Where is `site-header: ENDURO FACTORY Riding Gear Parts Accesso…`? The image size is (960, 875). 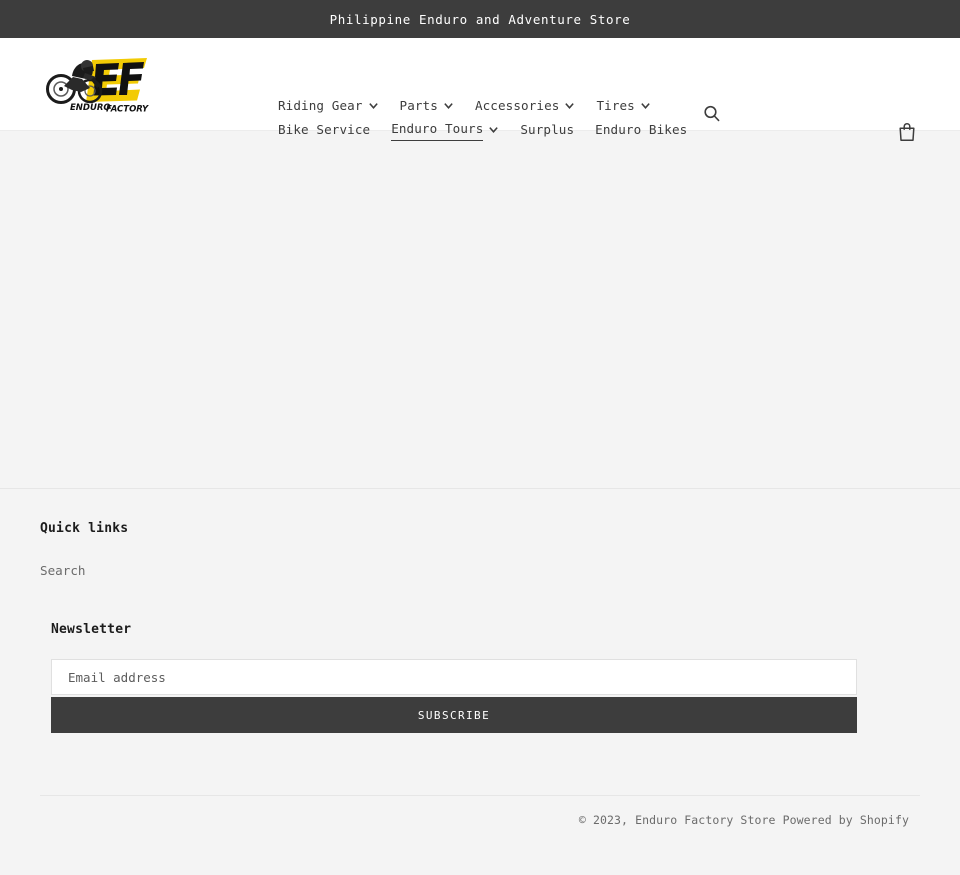 site-header: ENDURO FACTORY Riding Gear Parts Accesso… is located at coordinates (480, 89).